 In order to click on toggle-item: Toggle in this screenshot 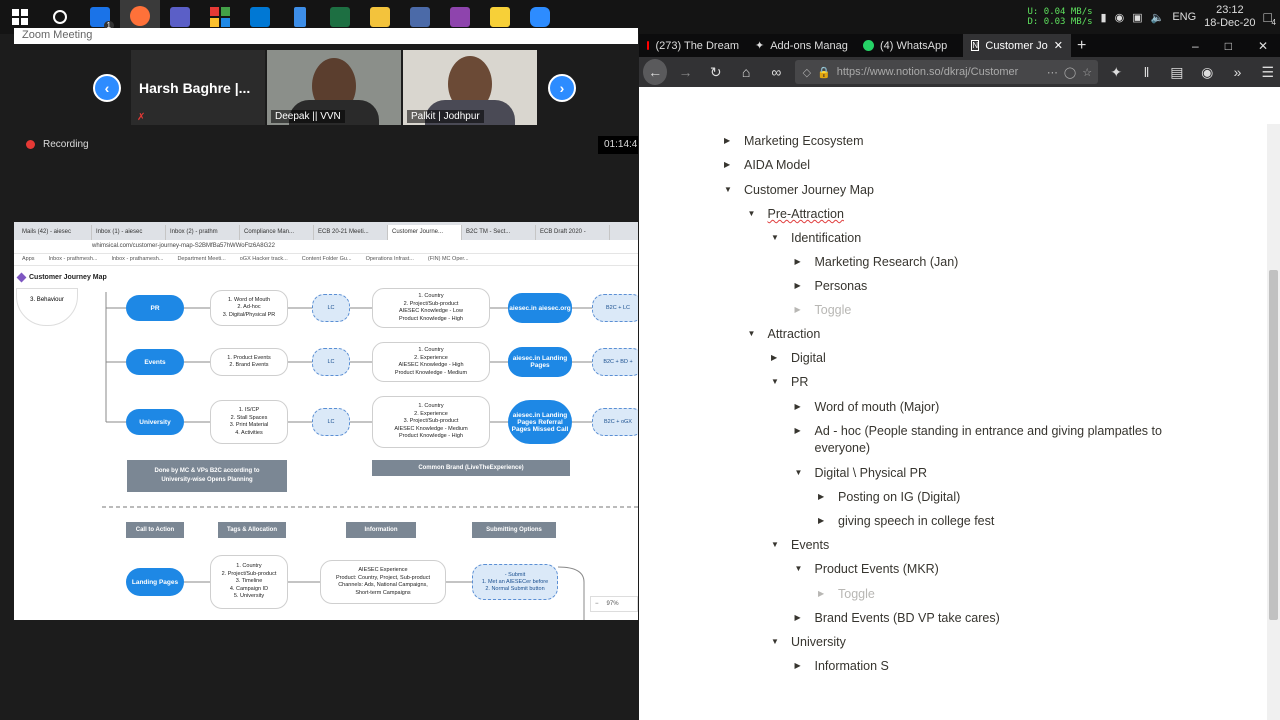, I will do `click(833, 310)`.